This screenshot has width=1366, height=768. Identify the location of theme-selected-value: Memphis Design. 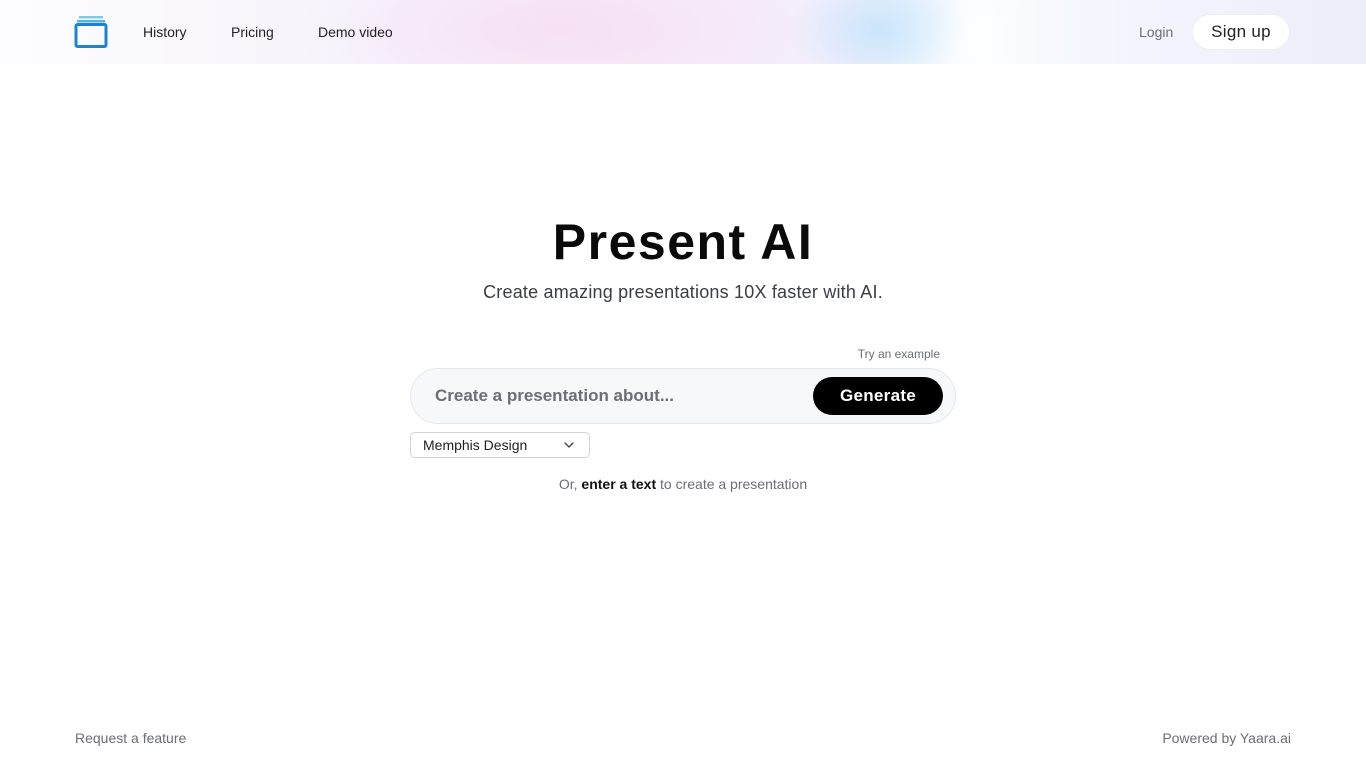
(475, 445).